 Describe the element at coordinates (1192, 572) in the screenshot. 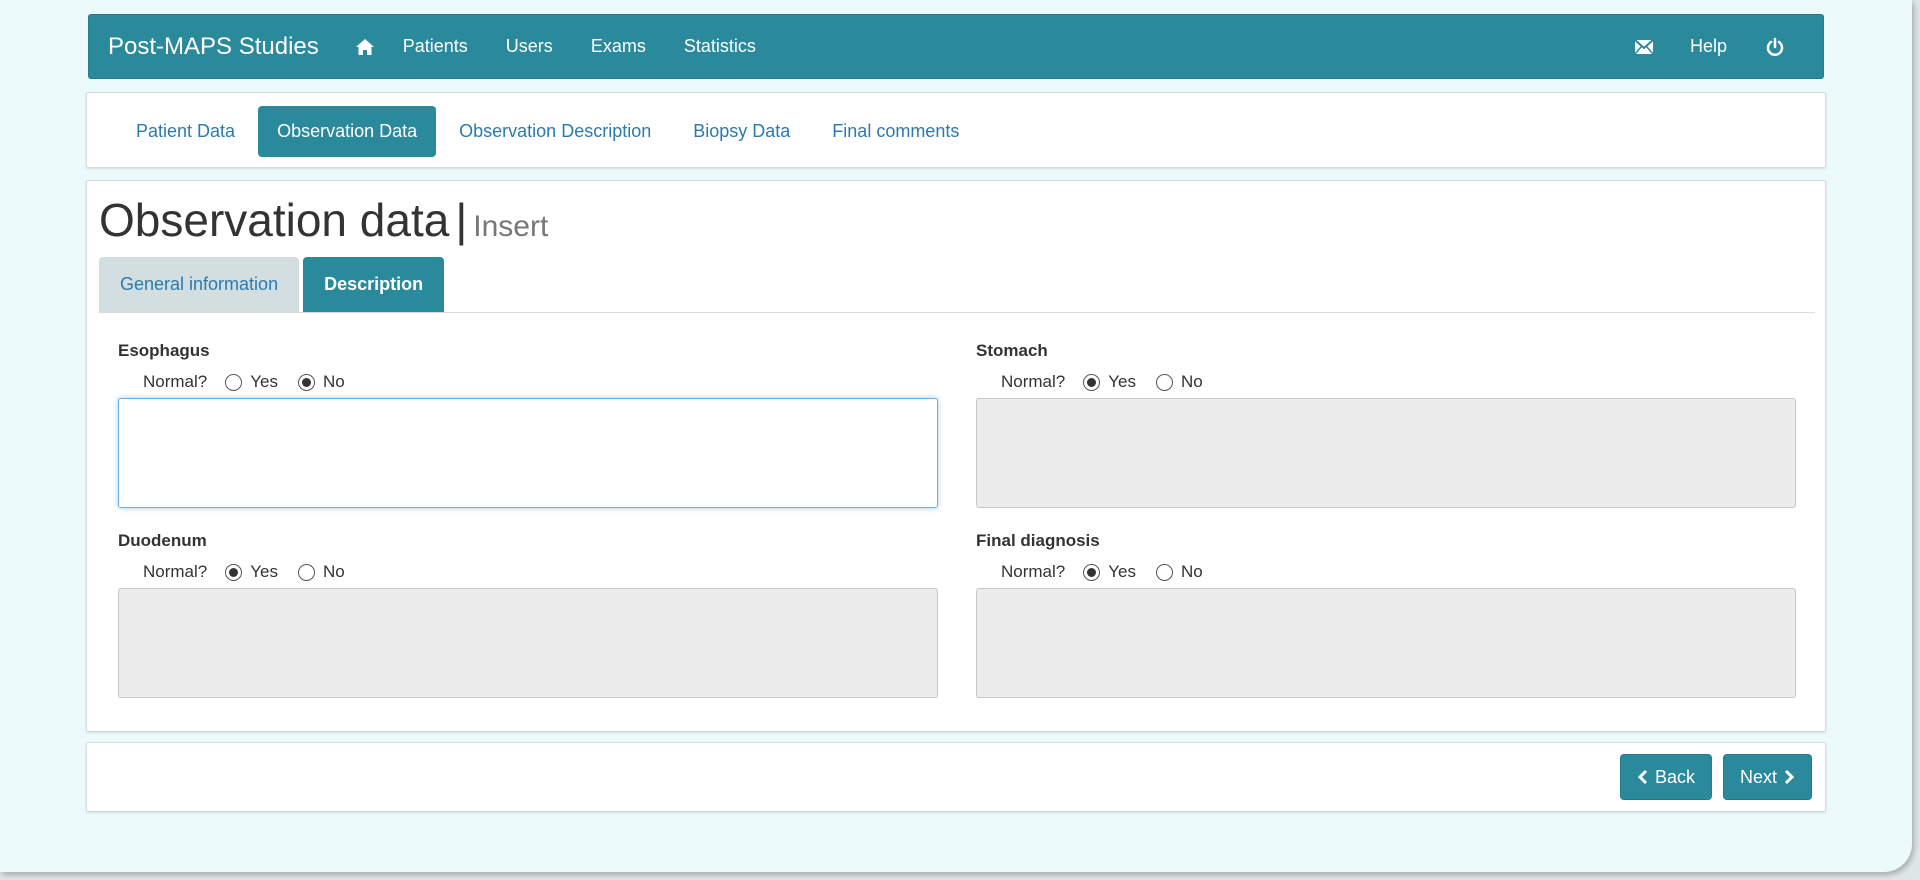

I see `final-diagnosis-no-label: No` at that location.